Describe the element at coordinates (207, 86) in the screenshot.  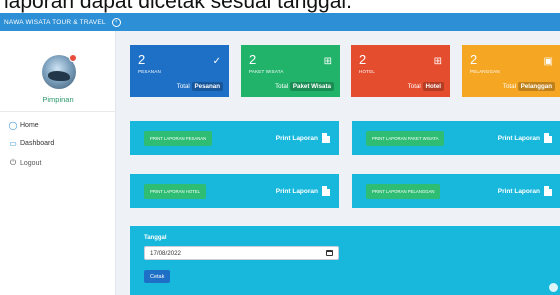
I see `total-pill: Pesanan` at that location.